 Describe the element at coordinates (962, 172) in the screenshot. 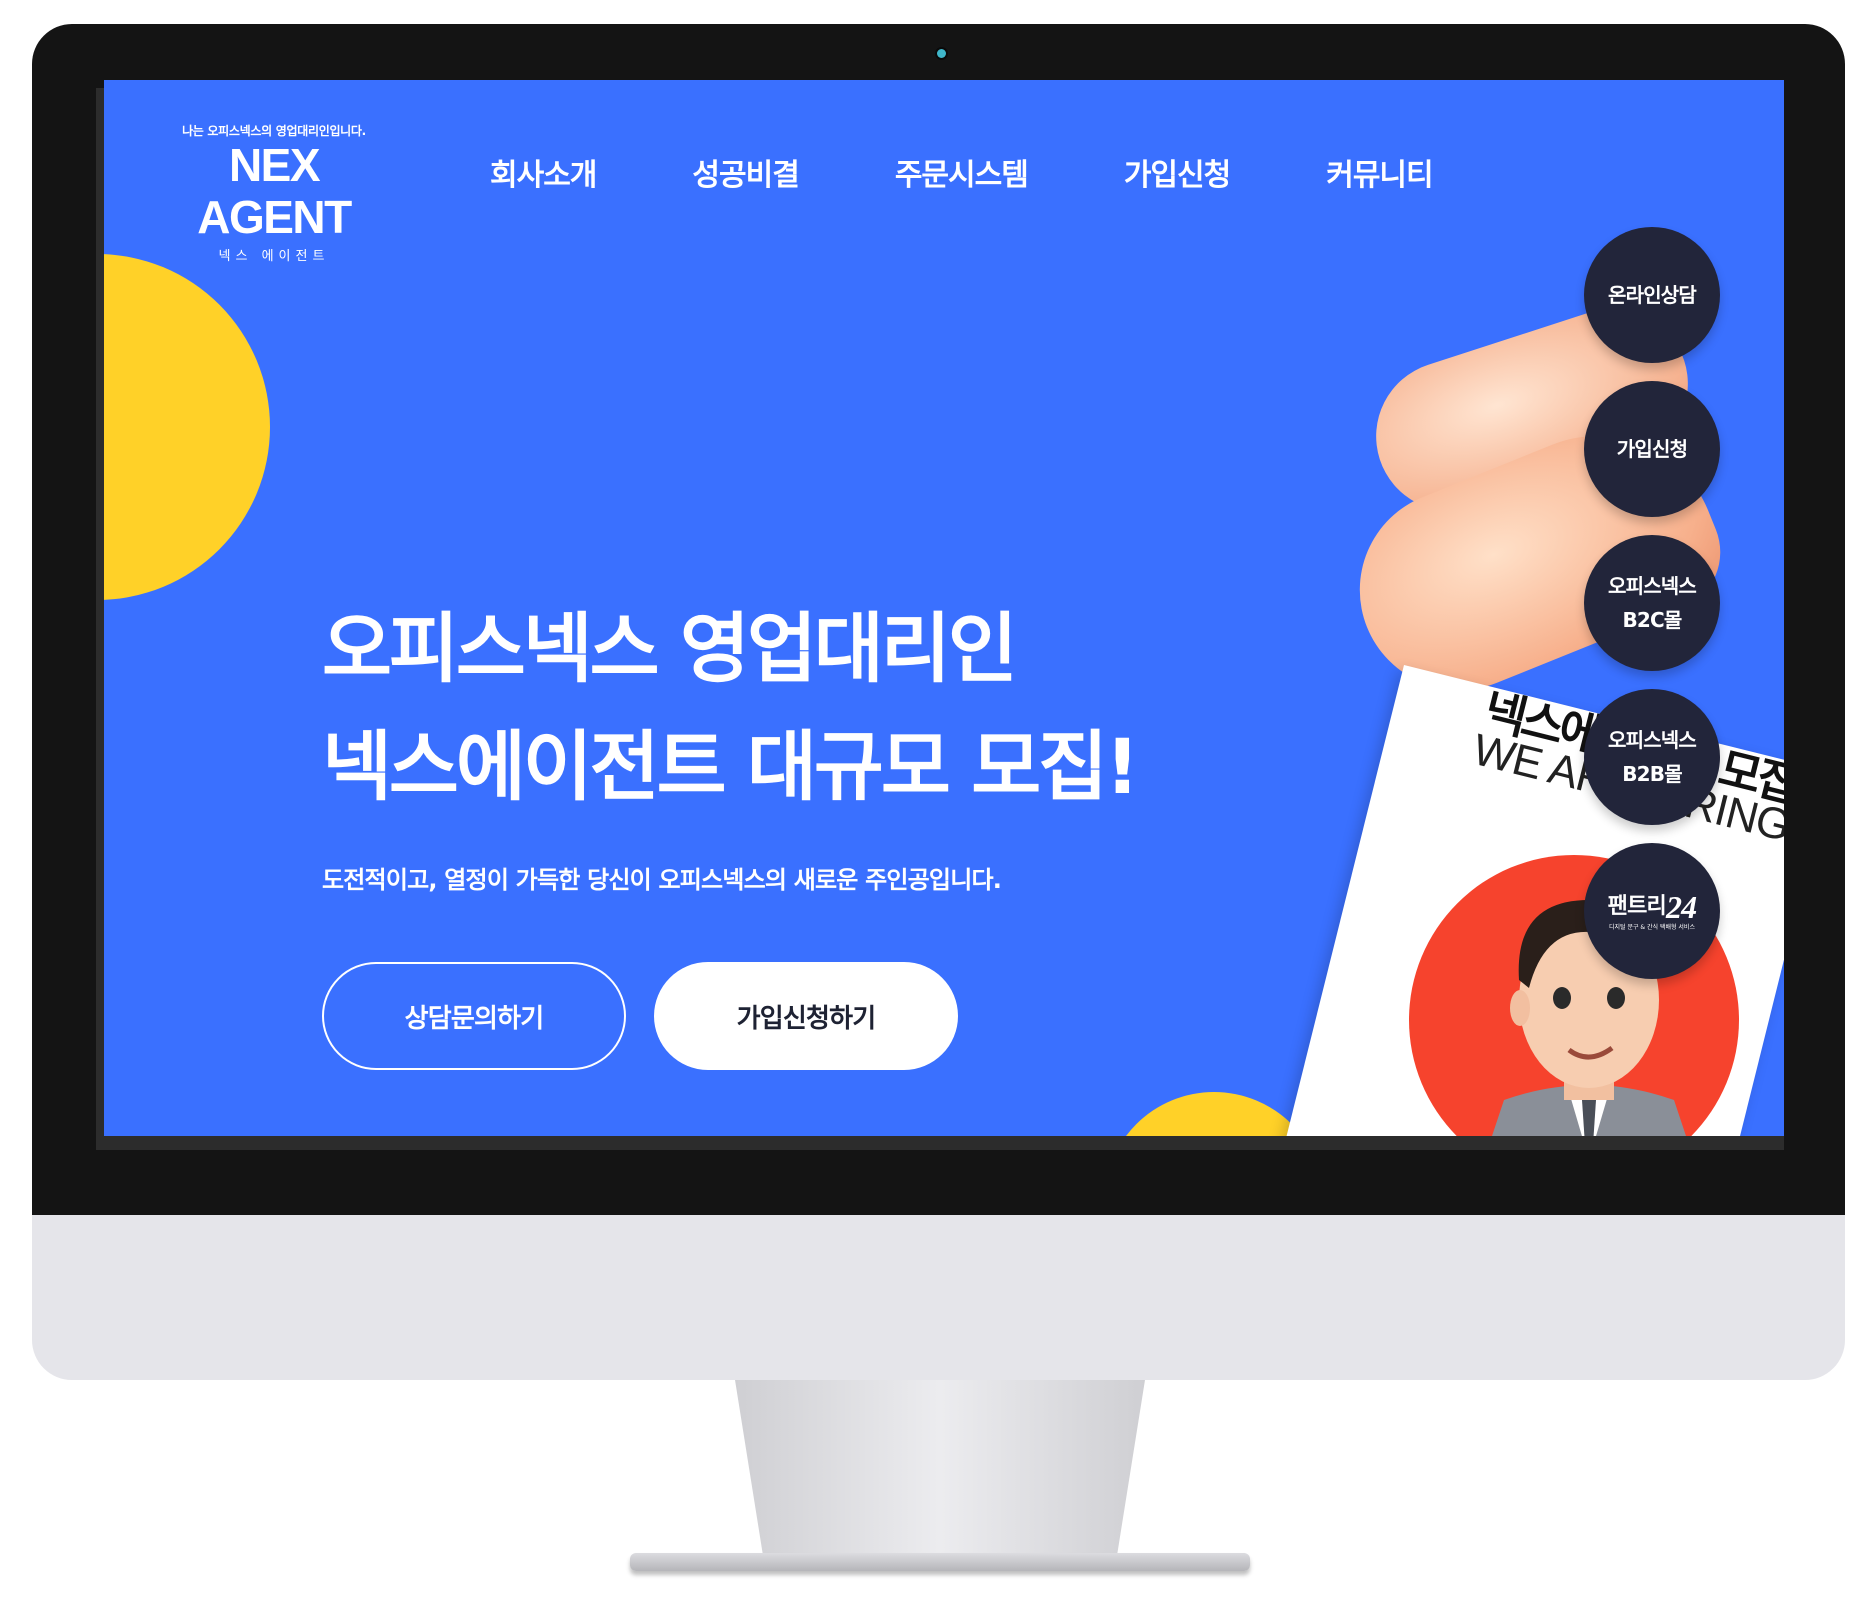

I see `nav-item-order-system: 주문시스템` at that location.